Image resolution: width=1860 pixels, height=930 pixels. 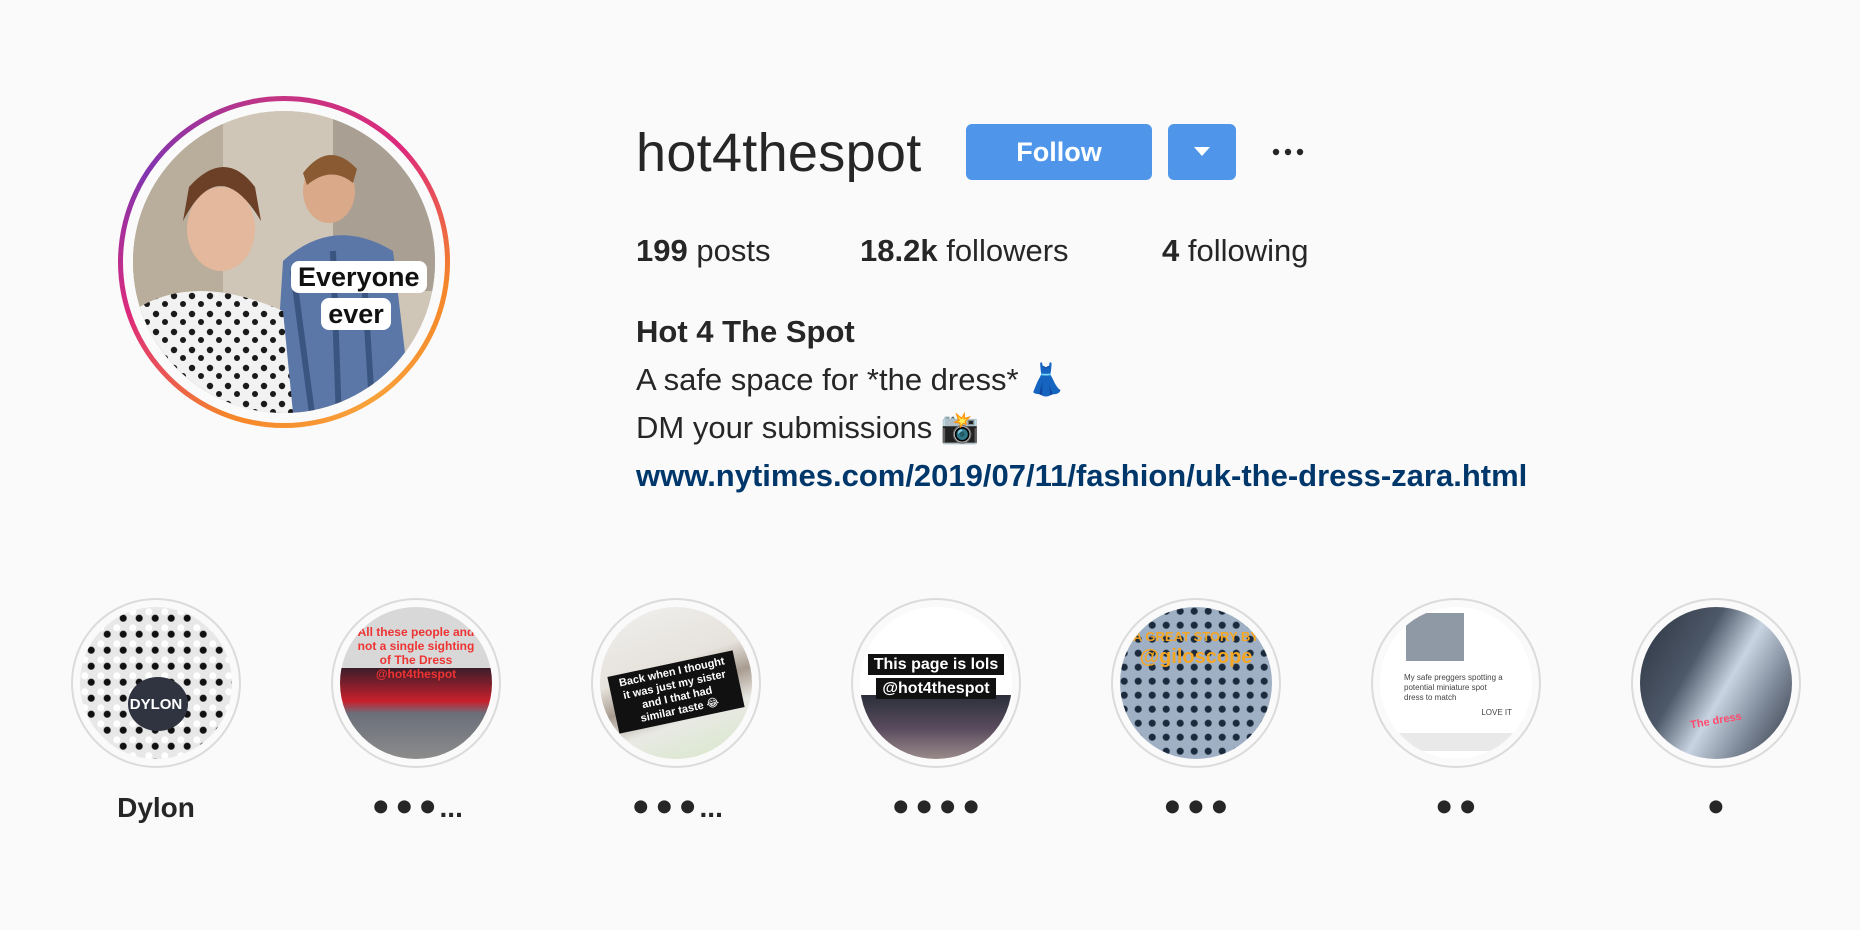 What do you see at coordinates (156, 807) in the screenshot?
I see `highlight-label: Dylon` at bounding box center [156, 807].